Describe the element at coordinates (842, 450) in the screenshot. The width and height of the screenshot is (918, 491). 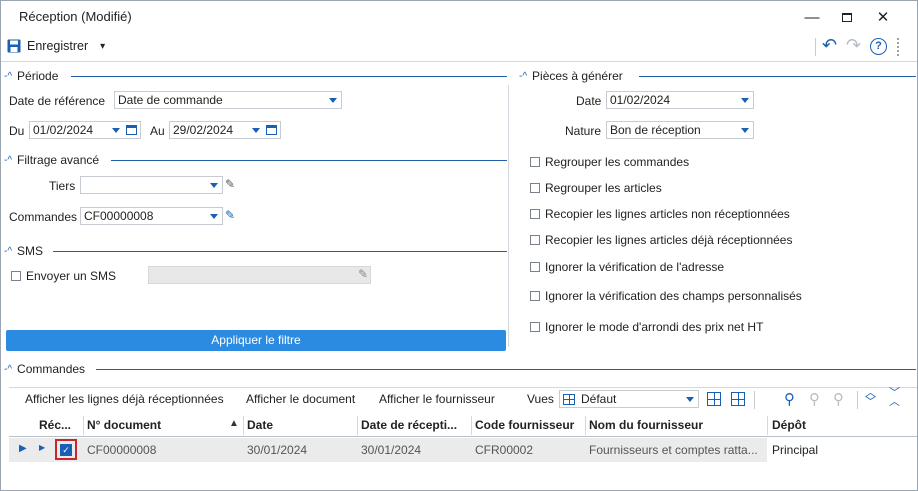
I see `cell-depot: Principal` at that location.